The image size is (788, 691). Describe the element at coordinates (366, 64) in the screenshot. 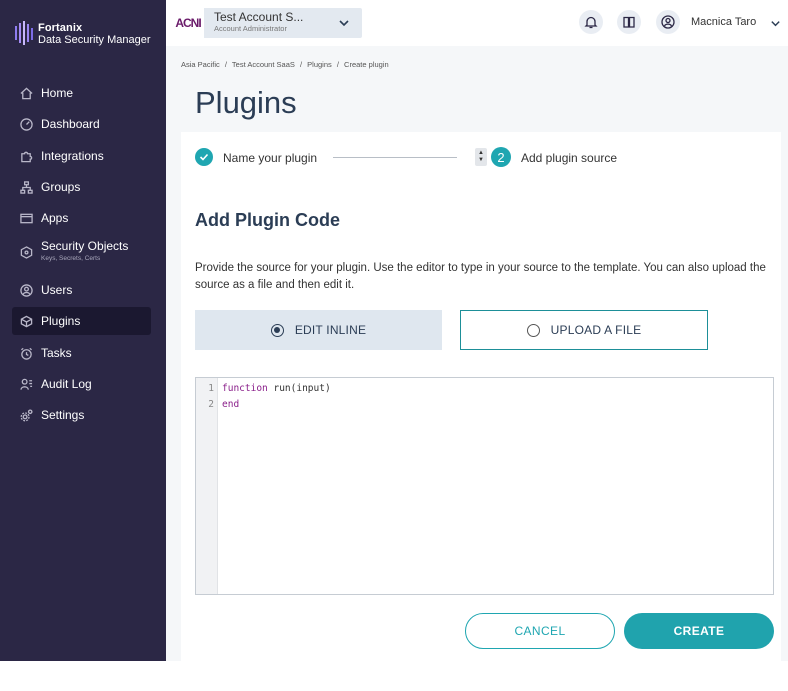

I see `breadcrumb-current: Create plugin` at that location.